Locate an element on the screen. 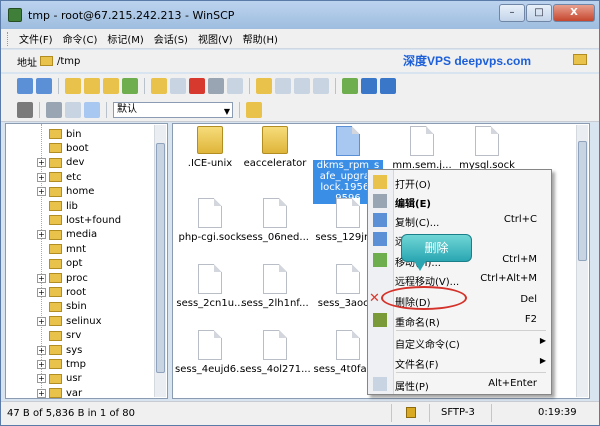  tree-item-root: + root is located at coordinates (46, 292).